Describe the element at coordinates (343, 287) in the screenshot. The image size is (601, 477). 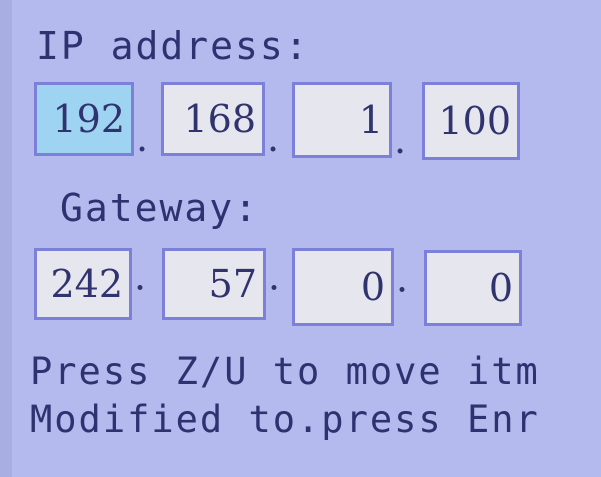
I see `gateway-octet-3-field: 0` at that location.